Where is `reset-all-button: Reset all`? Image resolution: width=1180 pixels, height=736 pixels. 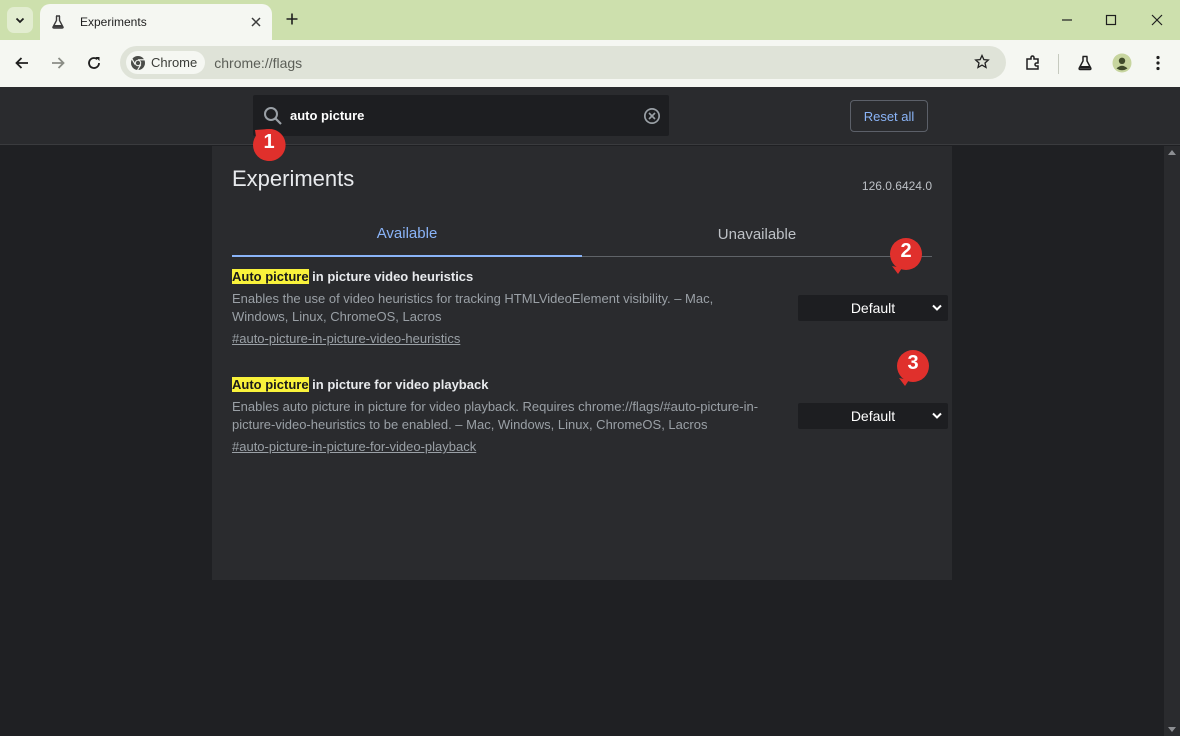 reset-all-button: Reset all is located at coordinates (889, 116).